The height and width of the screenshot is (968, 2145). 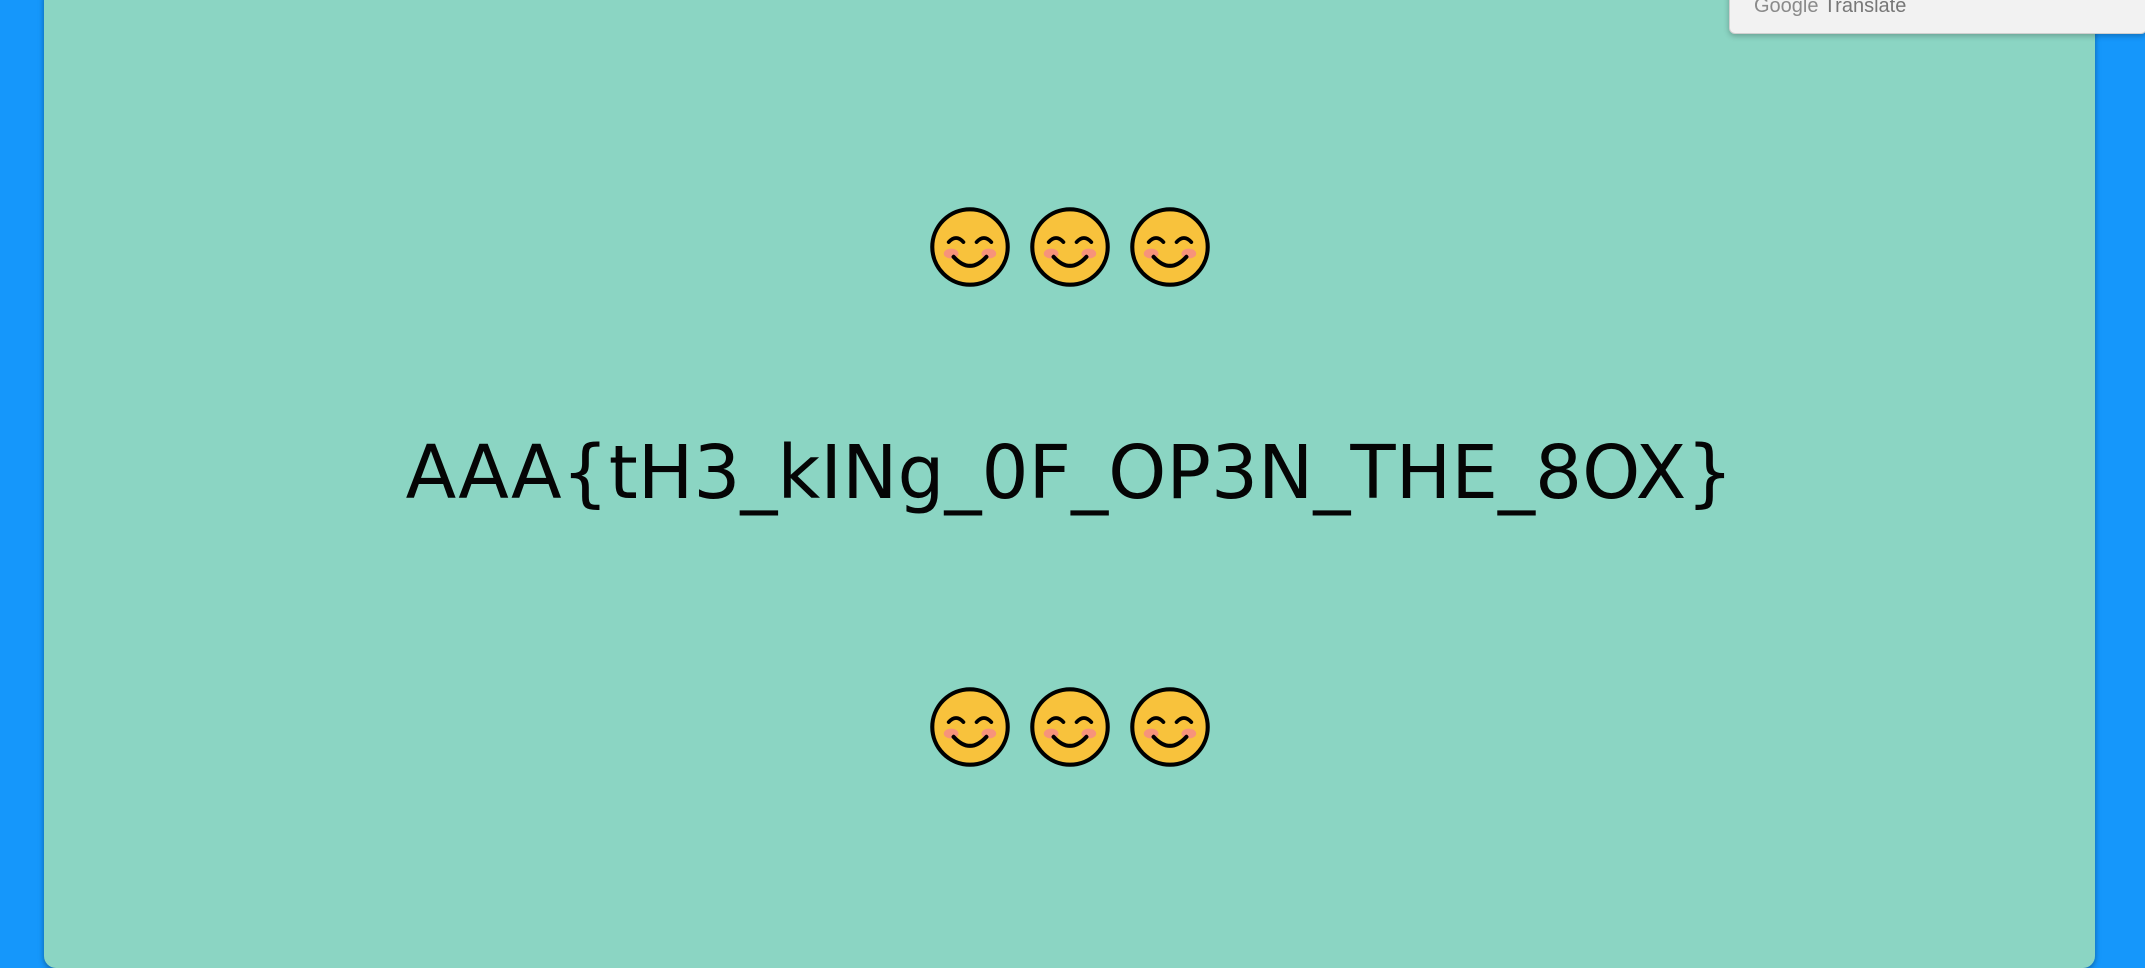 I want to click on translate-popup-label: Google Translate, so click(x=1830, y=9).